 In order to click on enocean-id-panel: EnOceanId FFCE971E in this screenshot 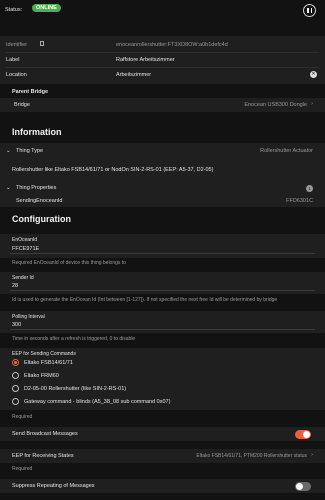, I will do `click(162, 246)`.